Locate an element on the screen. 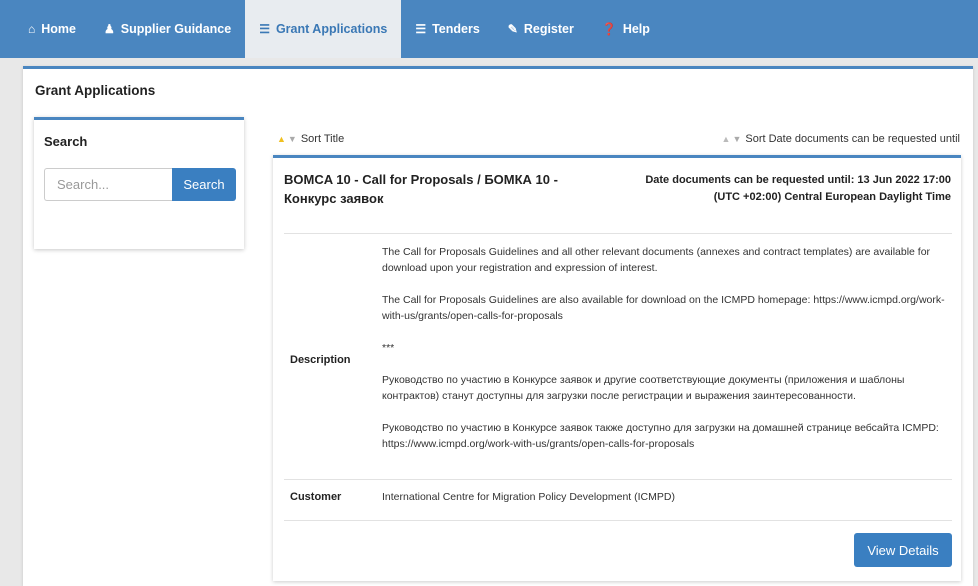 The width and height of the screenshot is (978, 586). nav-register: ✎ Register is located at coordinates (541, 29).